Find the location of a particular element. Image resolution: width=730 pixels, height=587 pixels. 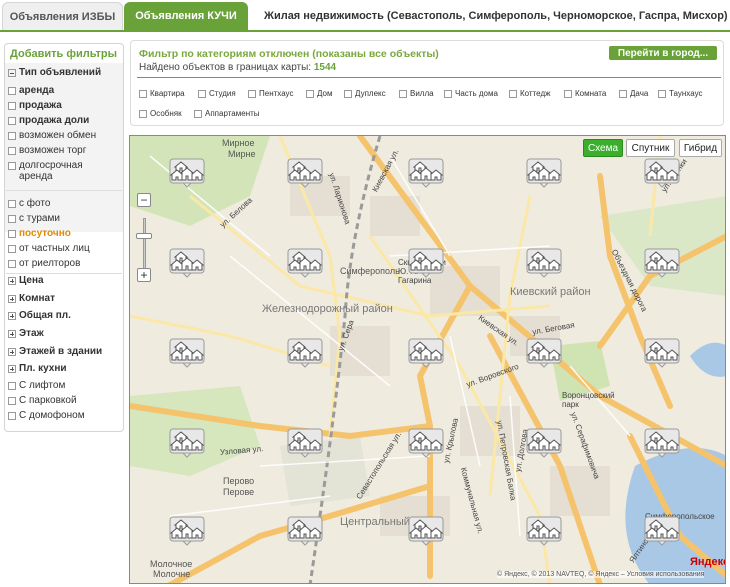

from-realtors: от риелторов is located at coordinates (44, 263).